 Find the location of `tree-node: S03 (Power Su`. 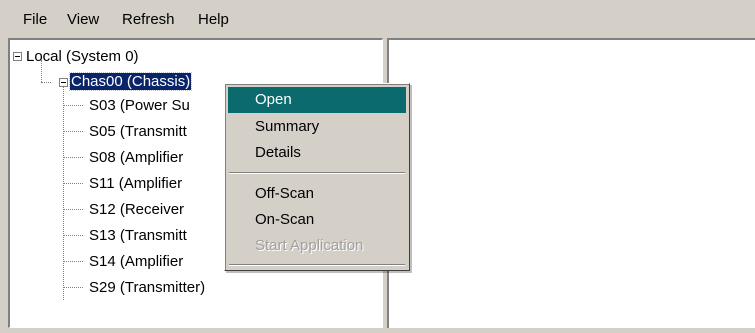

tree-node: S03 (Power Su is located at coordinates (139, 106).